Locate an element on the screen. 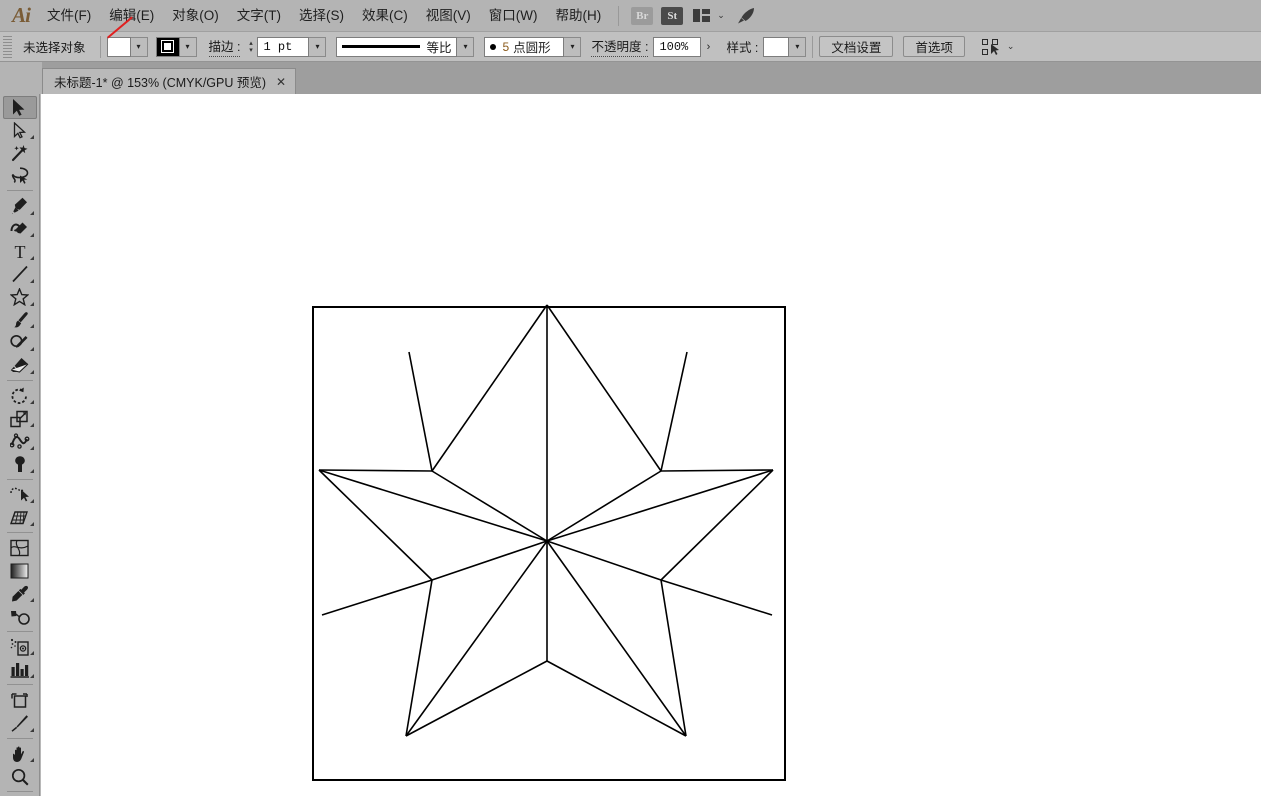 Image resolution: width=1261 pixels, height=796 pixels. arrange-chevron-down-icon: ⌄ is located at coordinates (721, 15).